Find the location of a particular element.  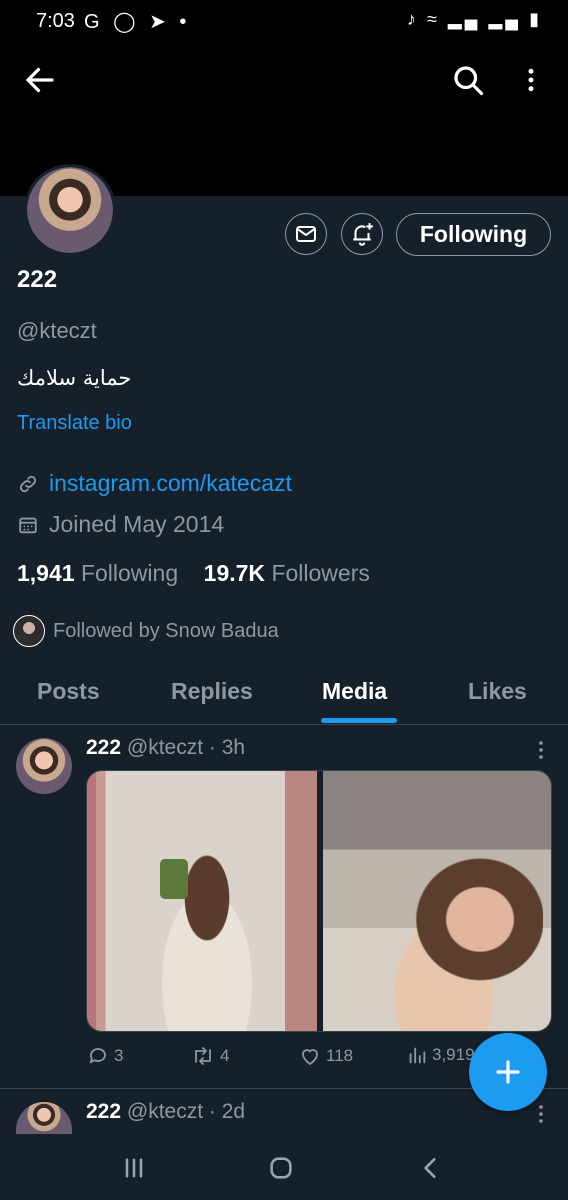

profile-joined-row: Joined May 2014 is located at coordinates (120, 524).